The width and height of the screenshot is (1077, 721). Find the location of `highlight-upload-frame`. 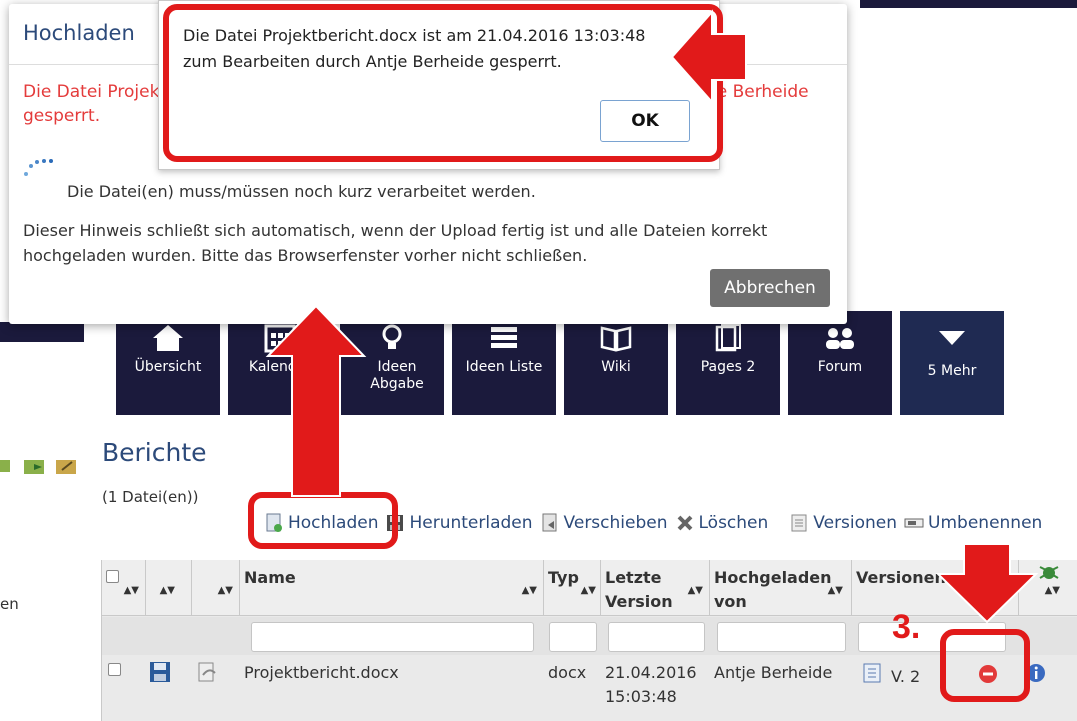

highlight-upload-frame is located at coordinates (323, 520).